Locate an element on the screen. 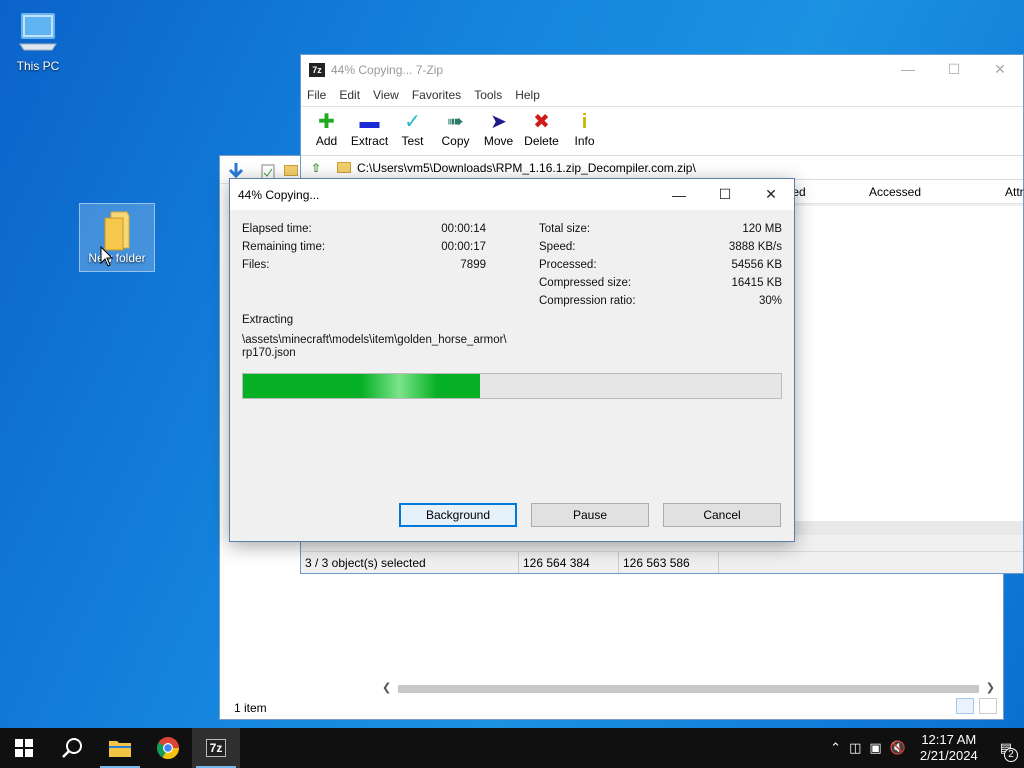 The image size is (1024, 768). desktop-icon-this-pc: This PC is located at coordinates (38, 41).